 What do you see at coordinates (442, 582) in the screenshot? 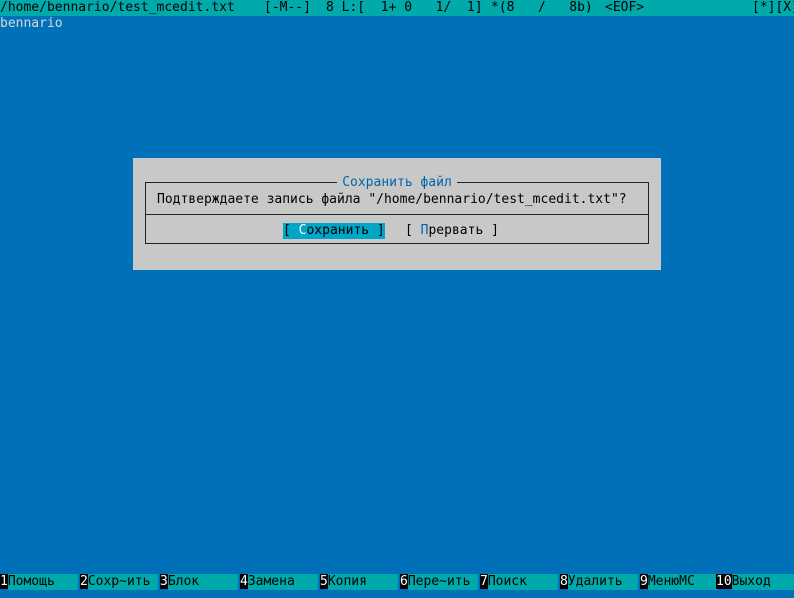
I see `key-label: Пере~ить` at bounding box center [442, 582].